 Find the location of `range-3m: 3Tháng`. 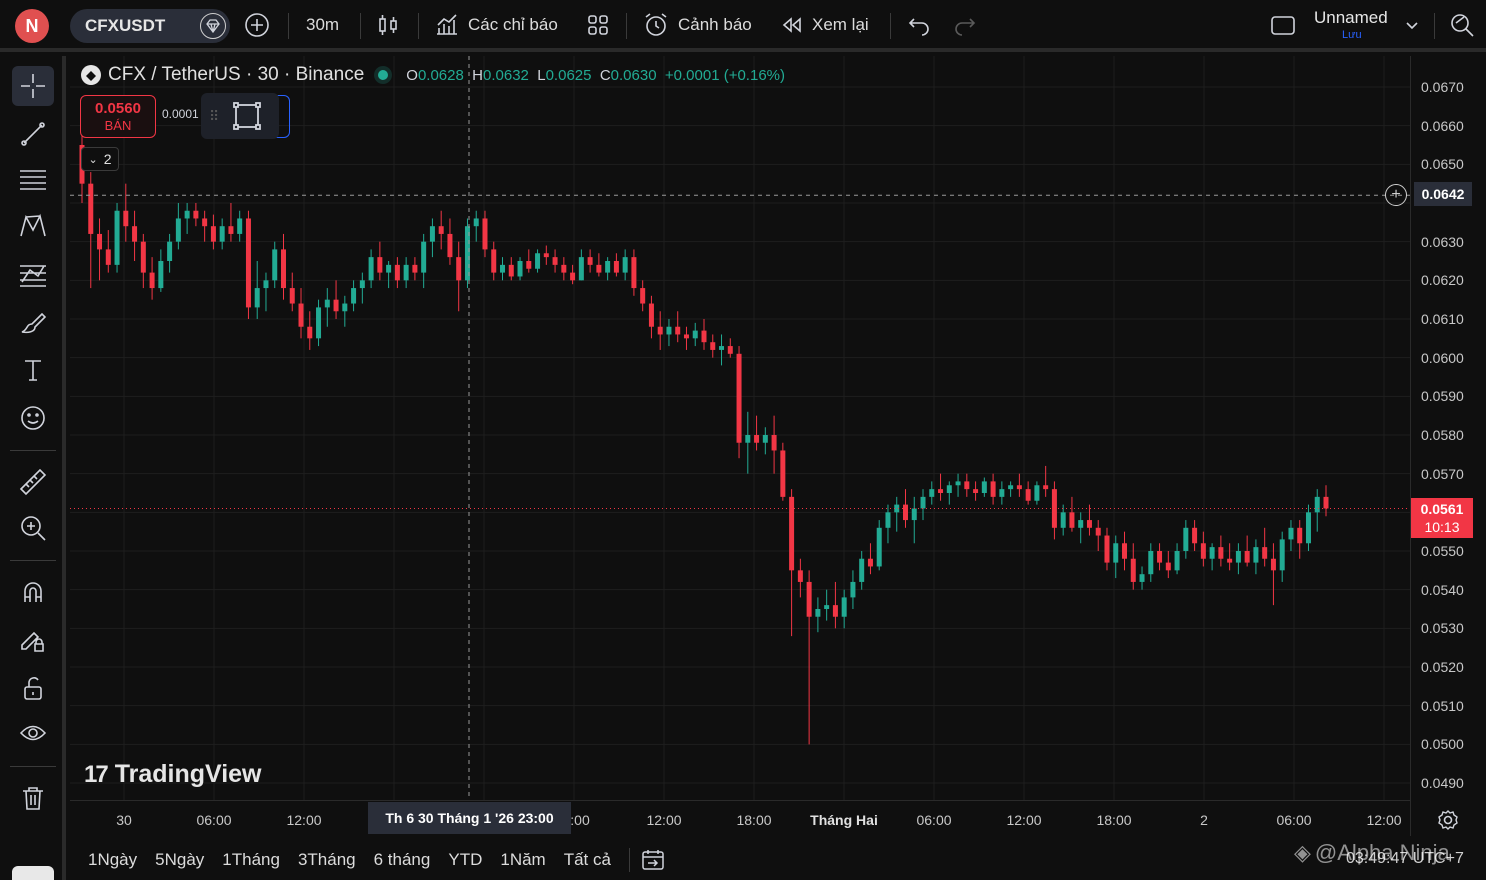

range-3m: 3Tháng is located at coordinates (327, 860).